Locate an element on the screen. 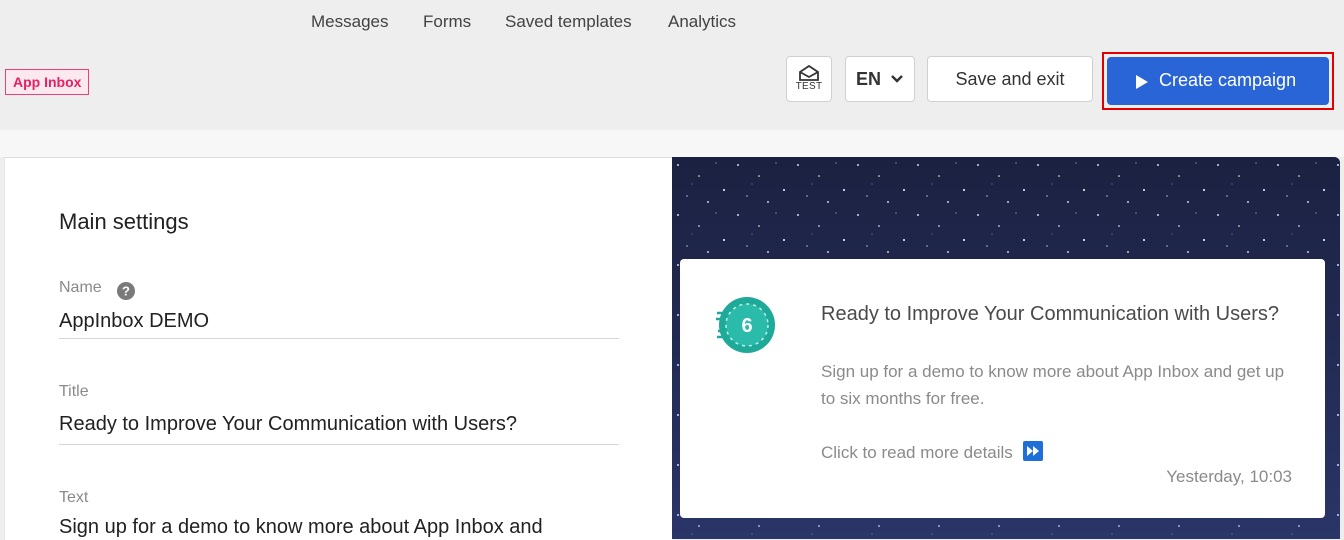 This screenshot has height=540, width=1344. nav-saved-templates: Saved templates is located at coordinates (568, 22).